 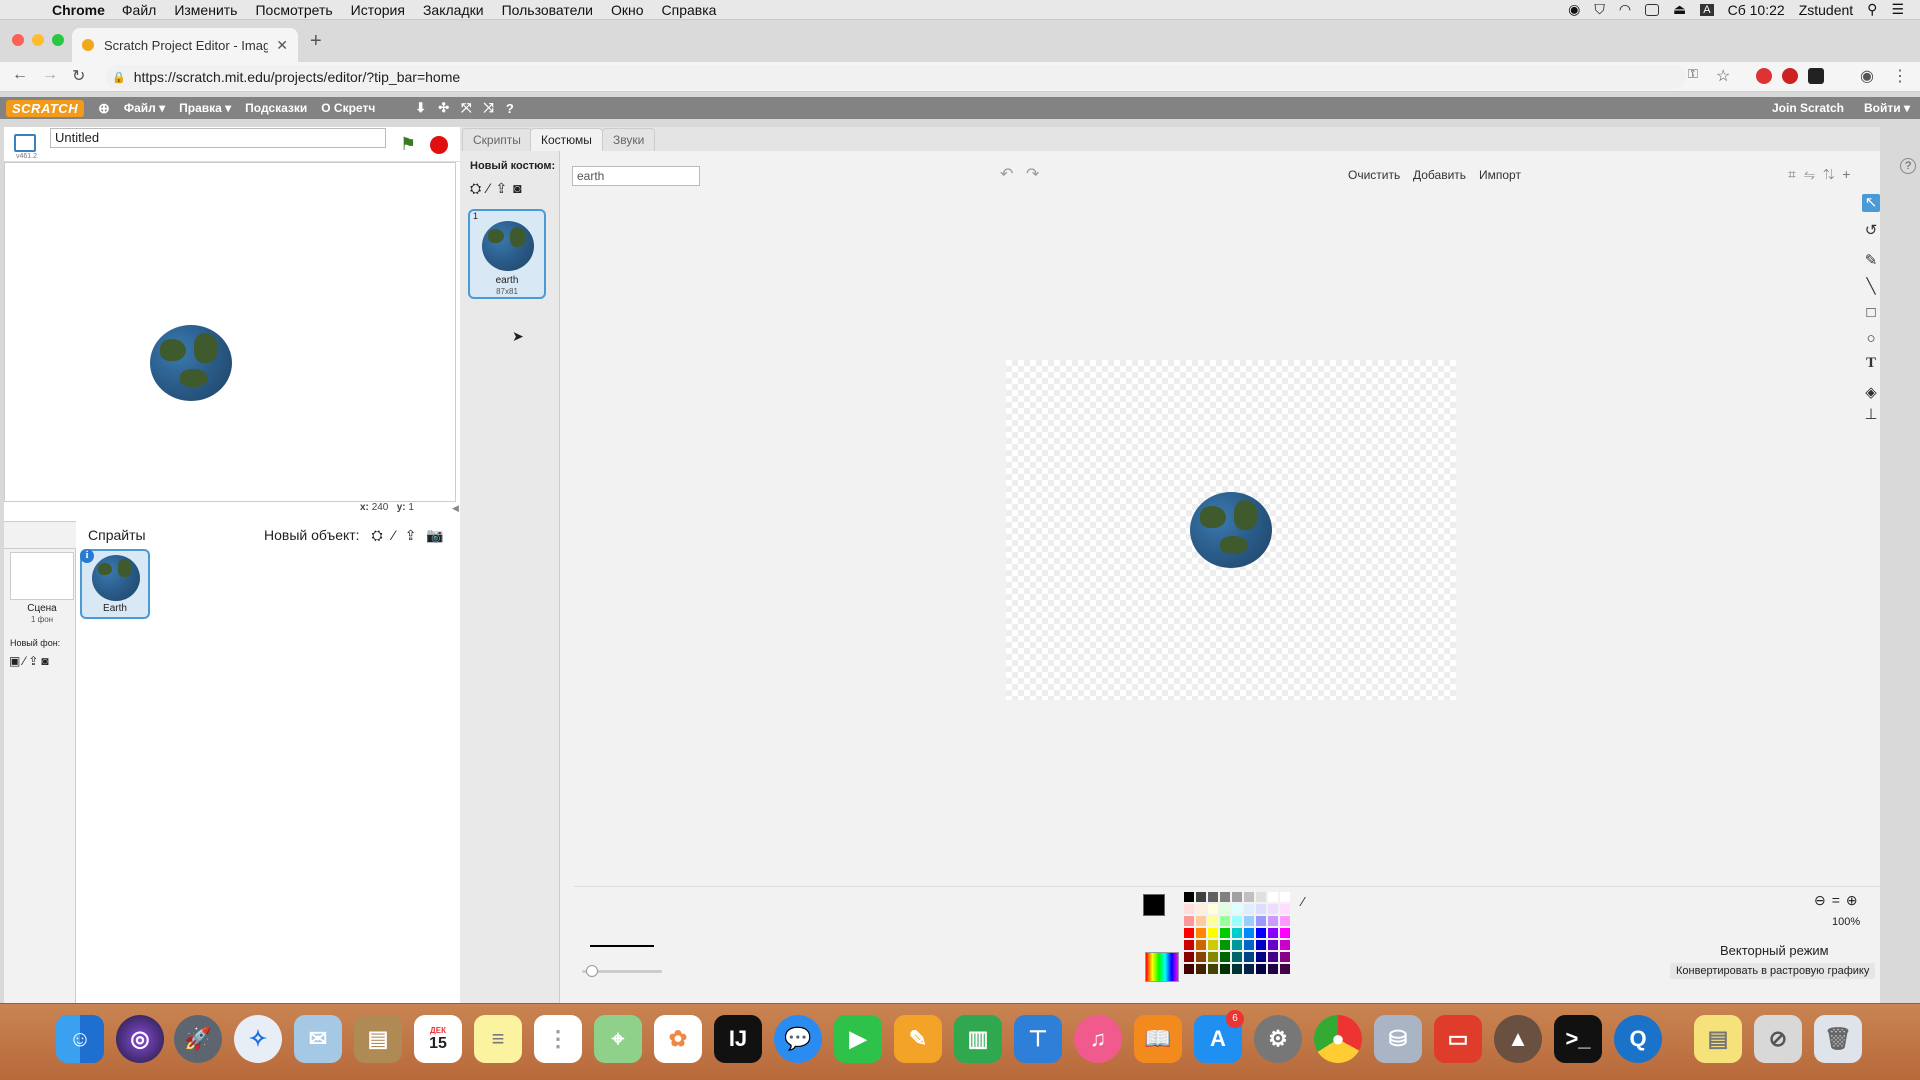 I want to click on mail-icon: ✉, so click(x=318, y=1039).